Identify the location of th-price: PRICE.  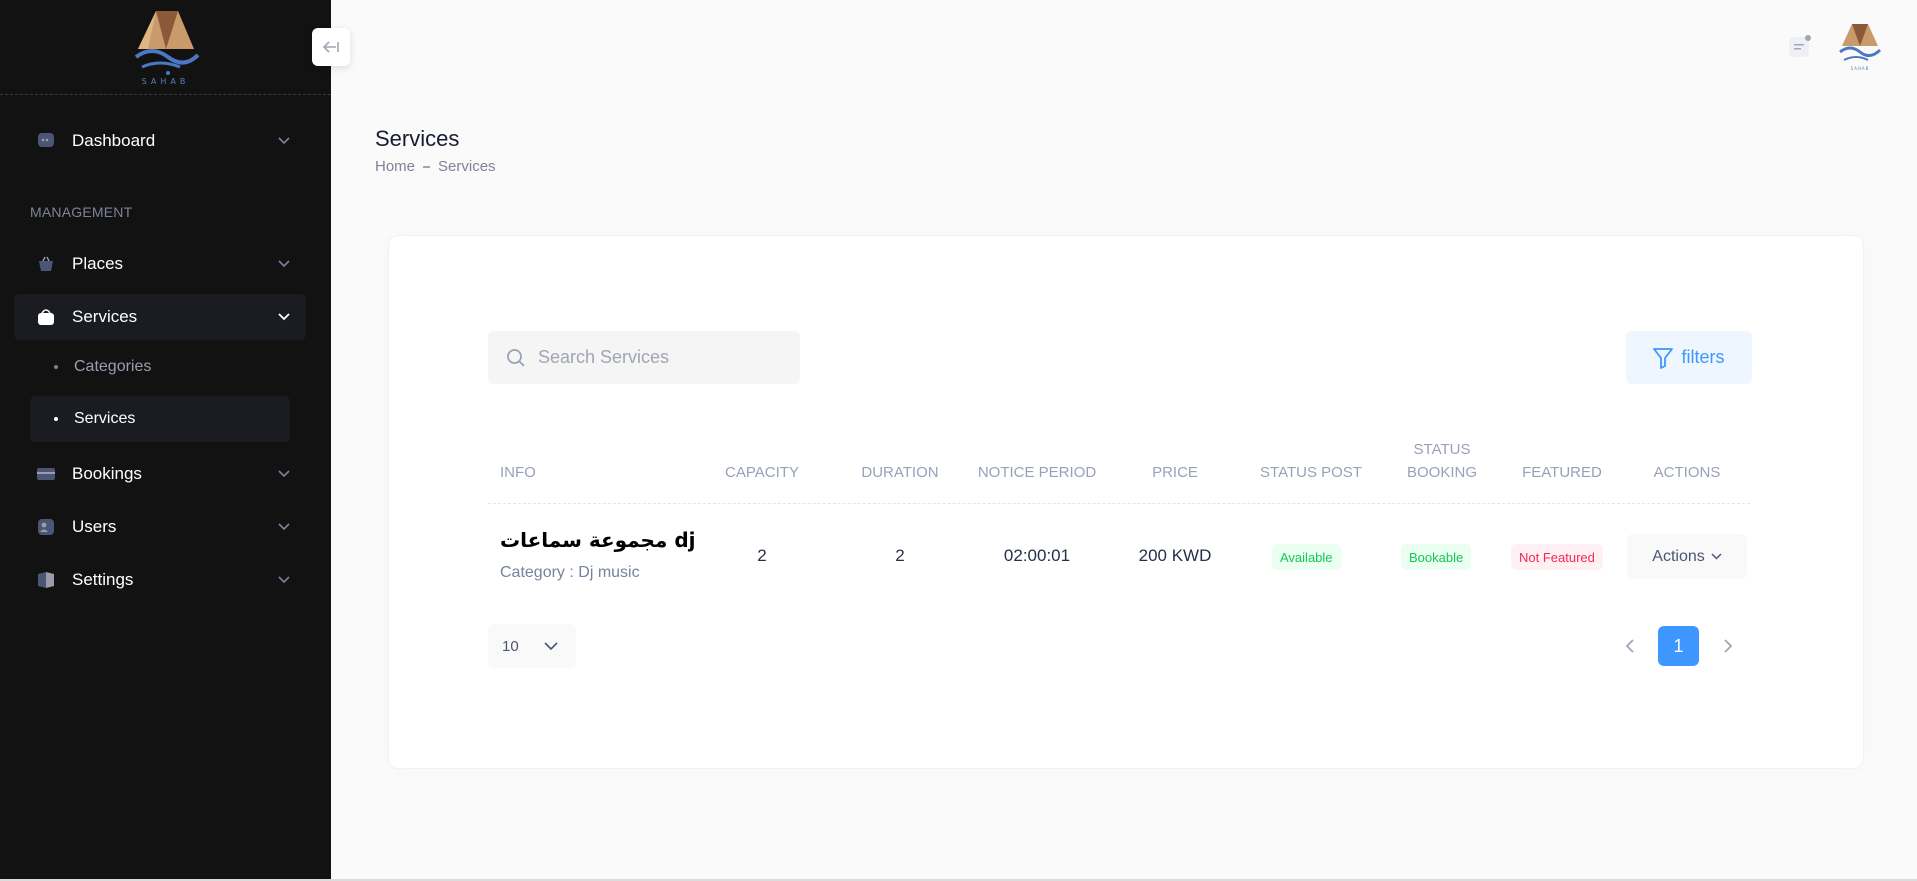
(1175, 472).